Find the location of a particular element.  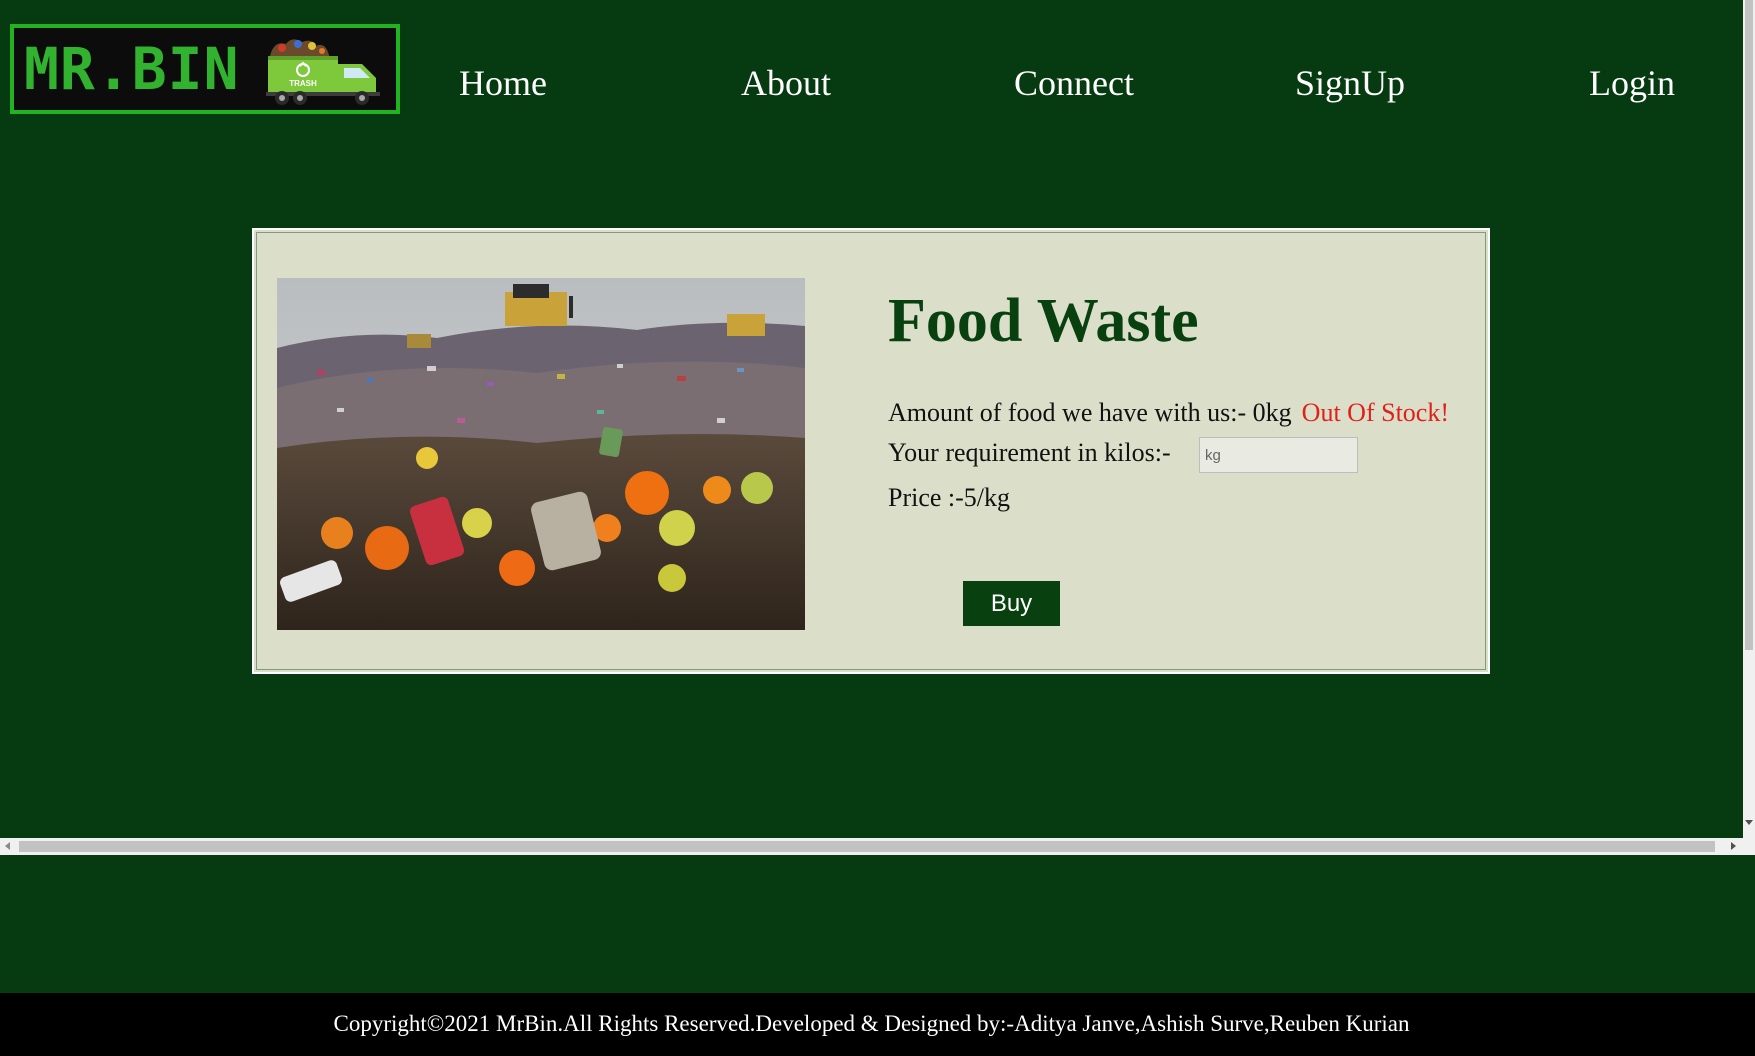

scroll-down-arrow-icon is located at coordinates (1749, 822).